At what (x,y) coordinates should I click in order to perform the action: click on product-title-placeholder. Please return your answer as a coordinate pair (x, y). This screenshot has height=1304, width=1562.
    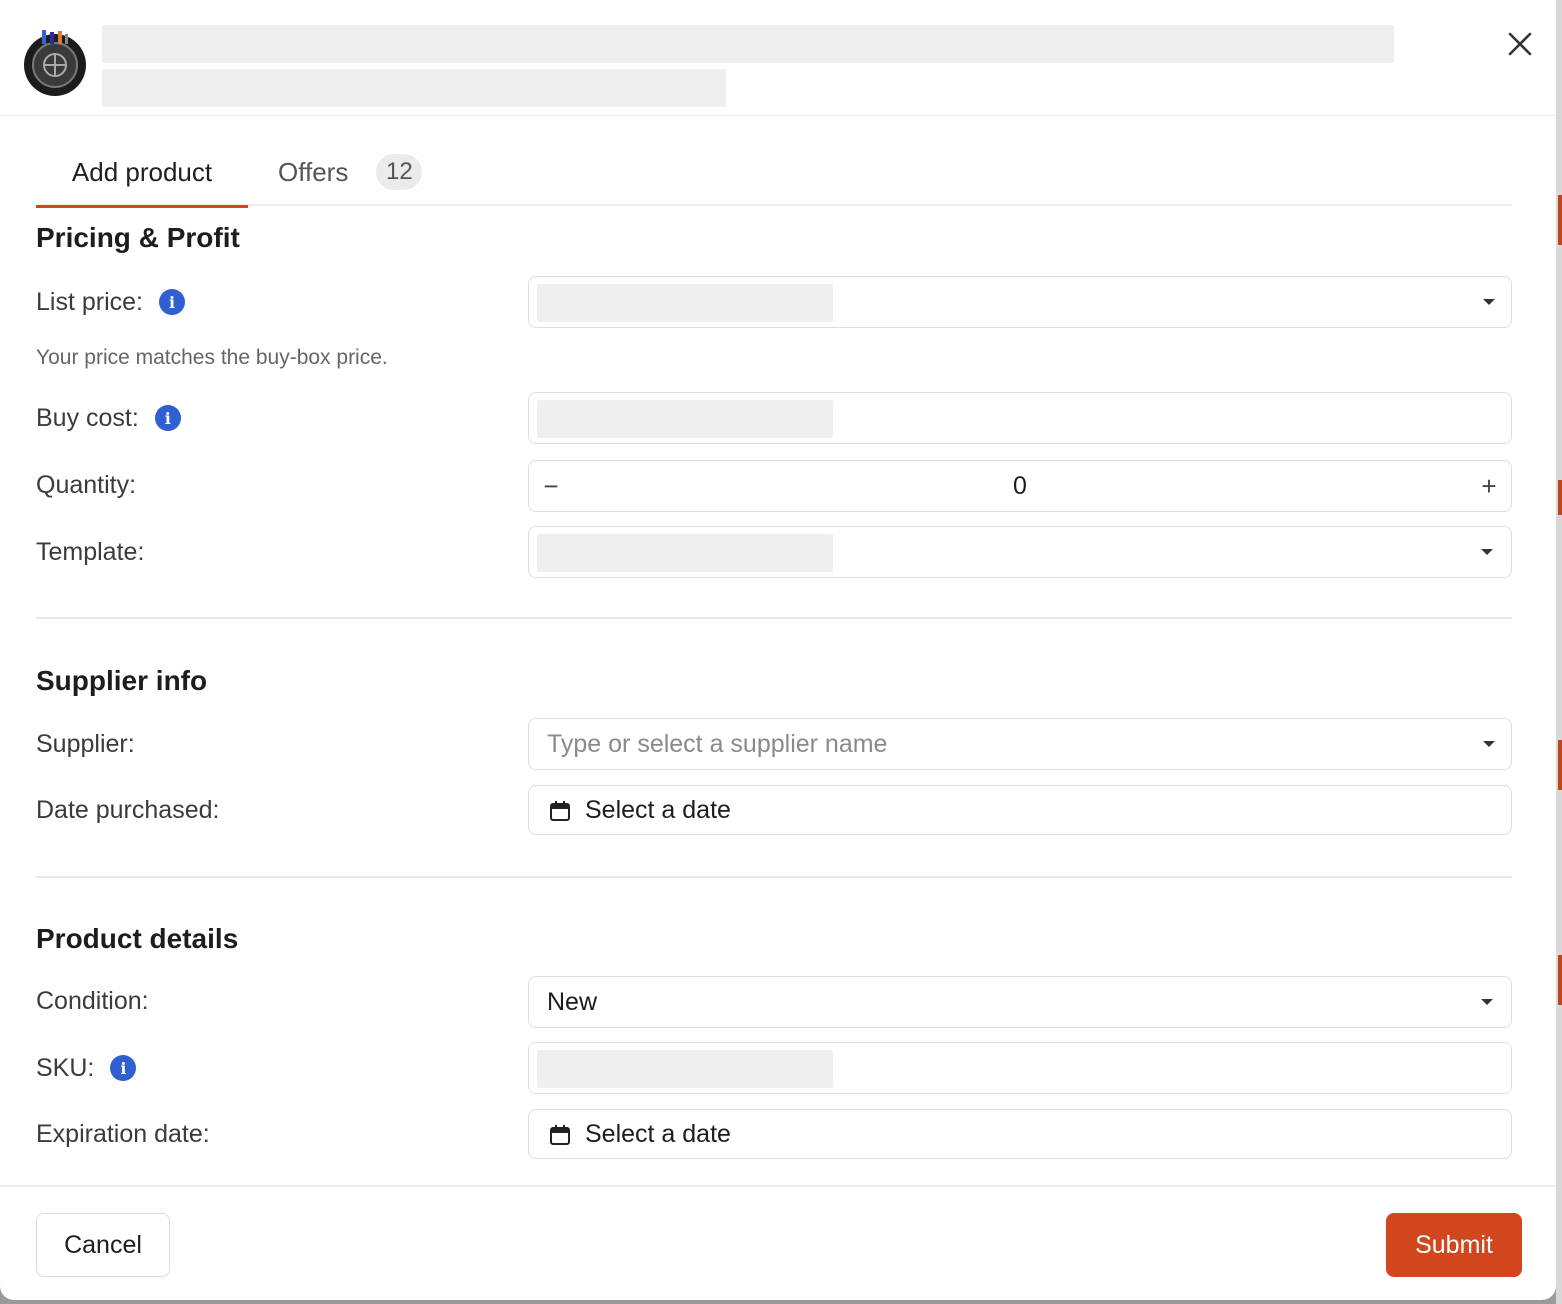
    Looking at the image, I should click on (748, 44).